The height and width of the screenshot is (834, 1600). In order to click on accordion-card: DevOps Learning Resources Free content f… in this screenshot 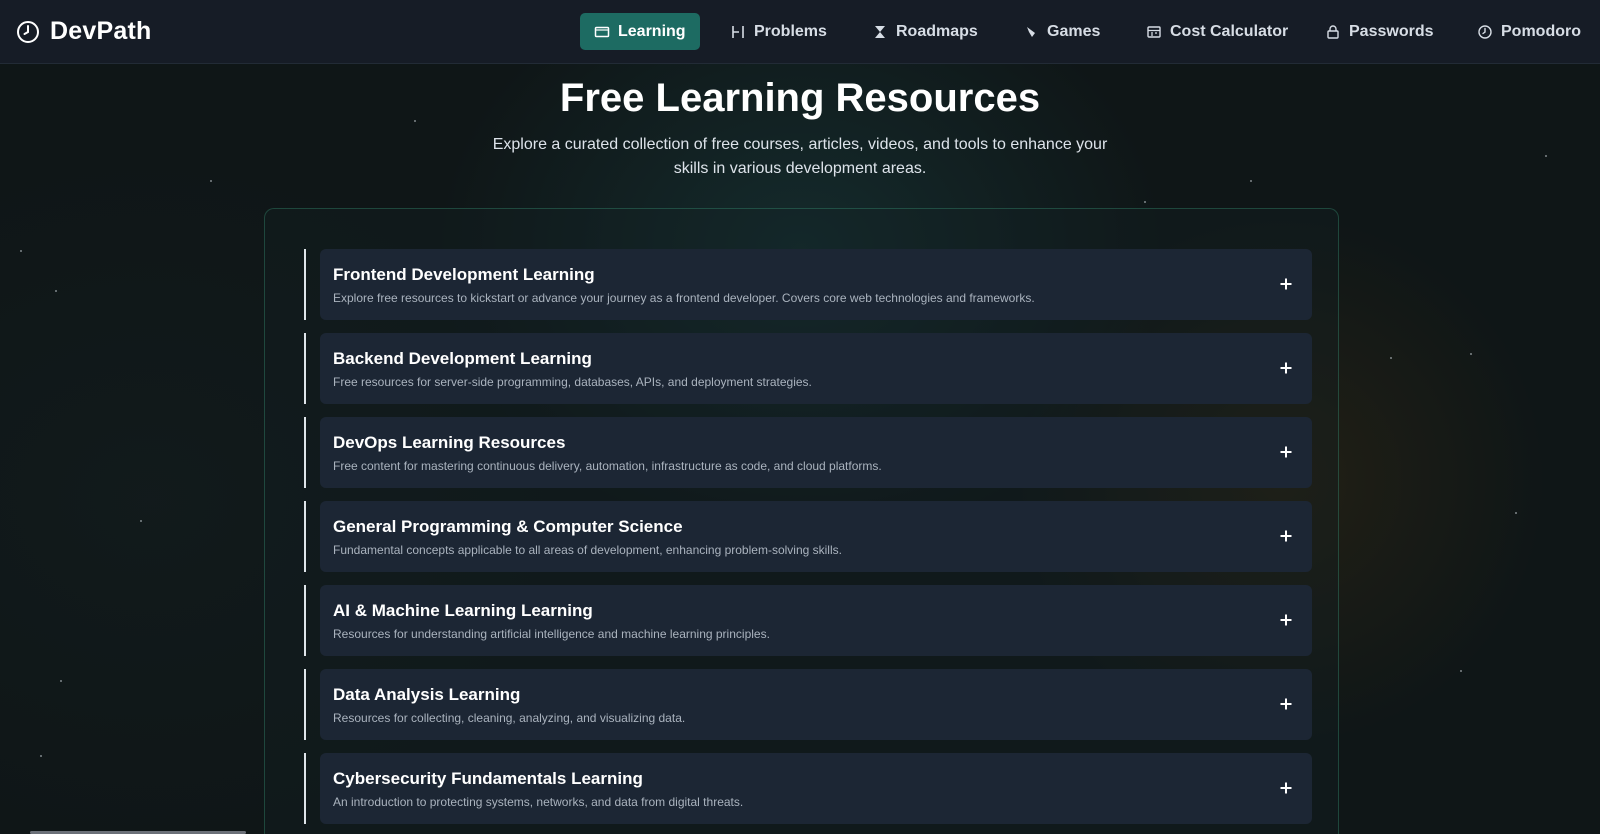, I will do `click(816, 452)`.